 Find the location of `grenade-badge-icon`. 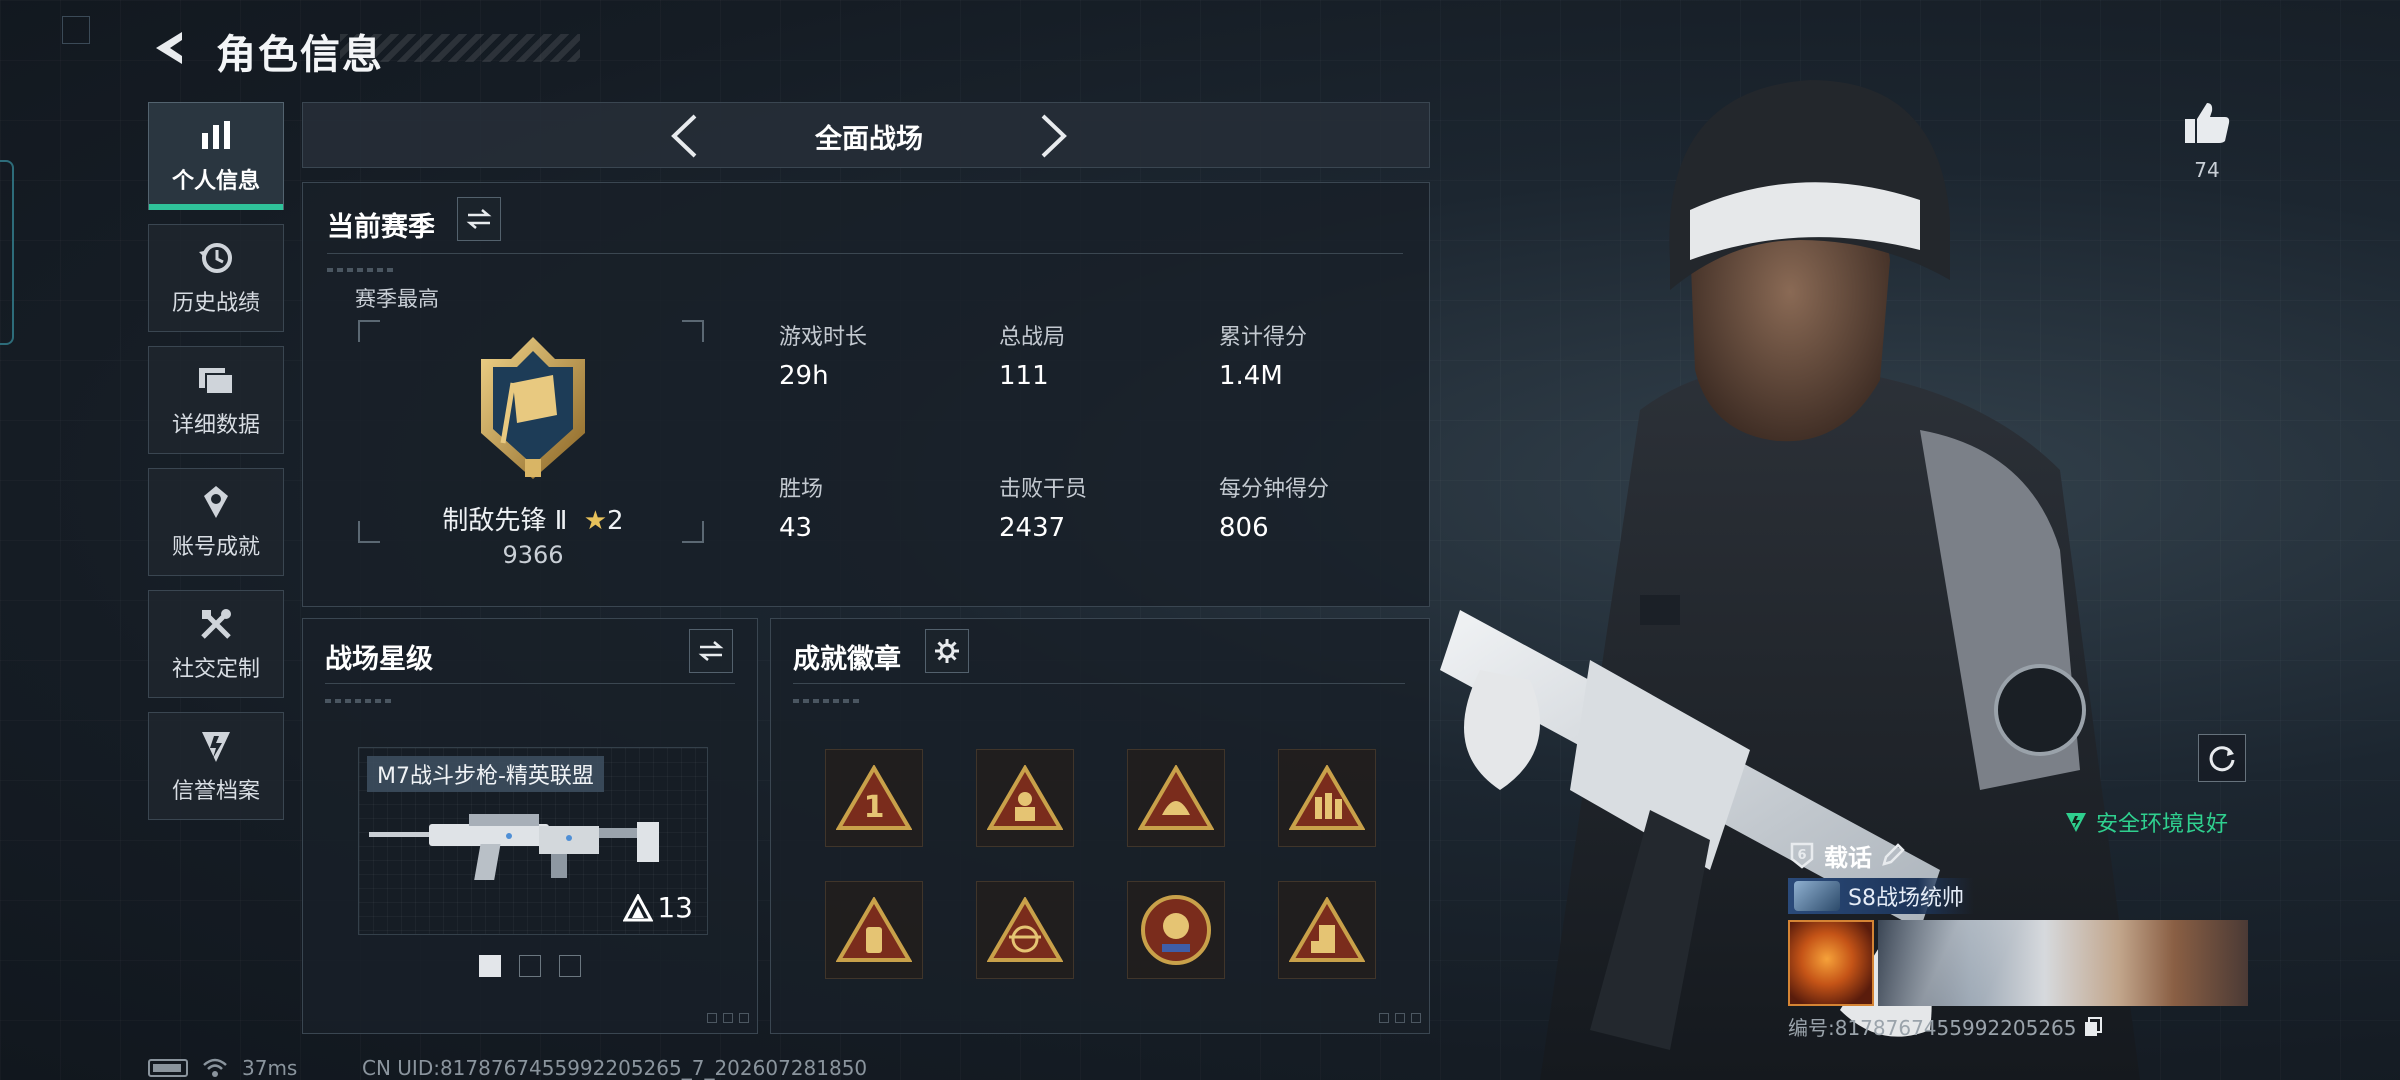

grenade-badge-icon is located at coordinates (874, 929).